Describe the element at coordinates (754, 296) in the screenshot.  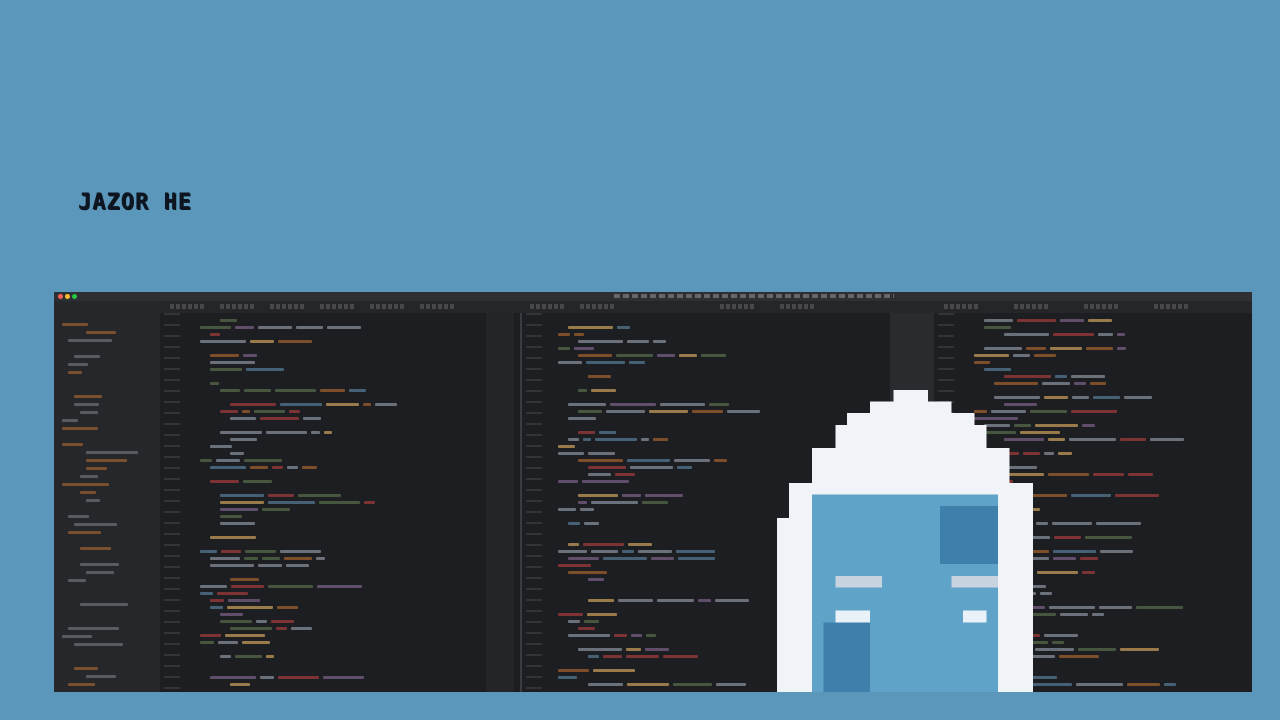
I see `window-title` at that location.